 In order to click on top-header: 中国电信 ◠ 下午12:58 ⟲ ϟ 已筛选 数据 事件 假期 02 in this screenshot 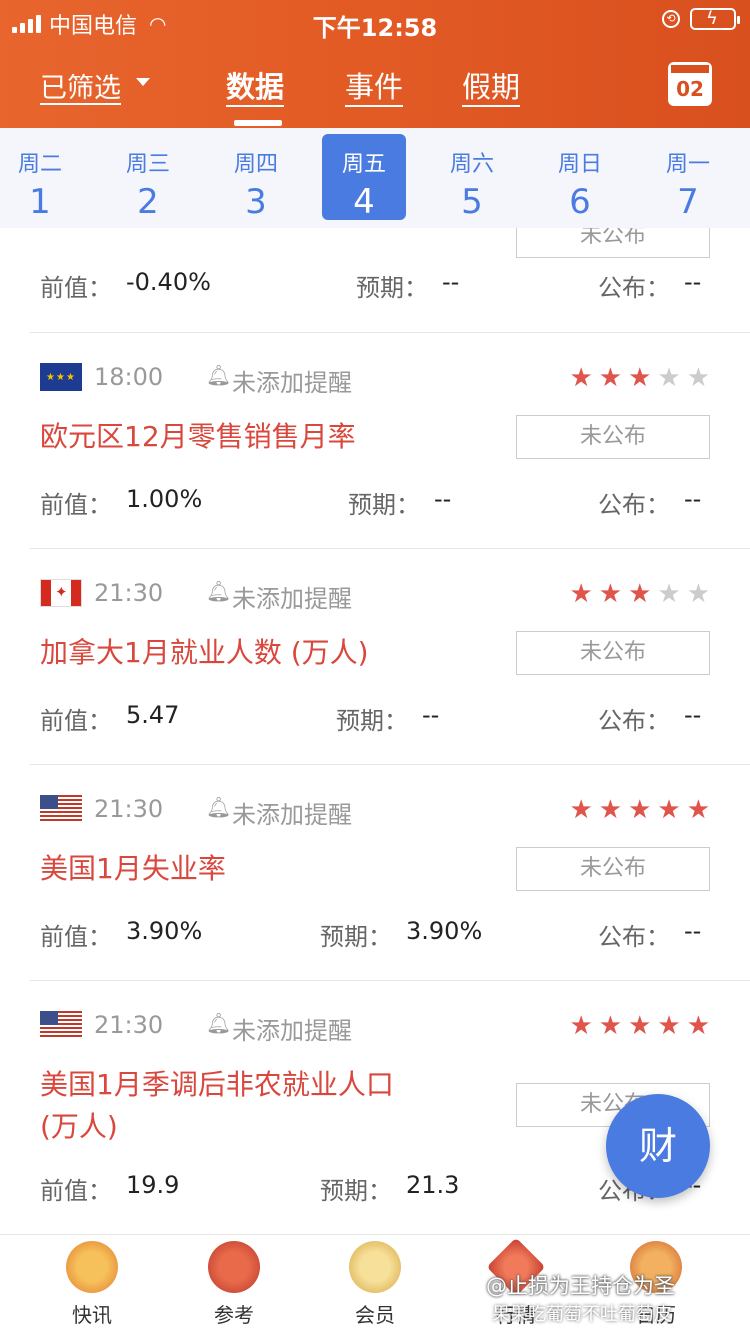, I will do `click(375, 64)`.